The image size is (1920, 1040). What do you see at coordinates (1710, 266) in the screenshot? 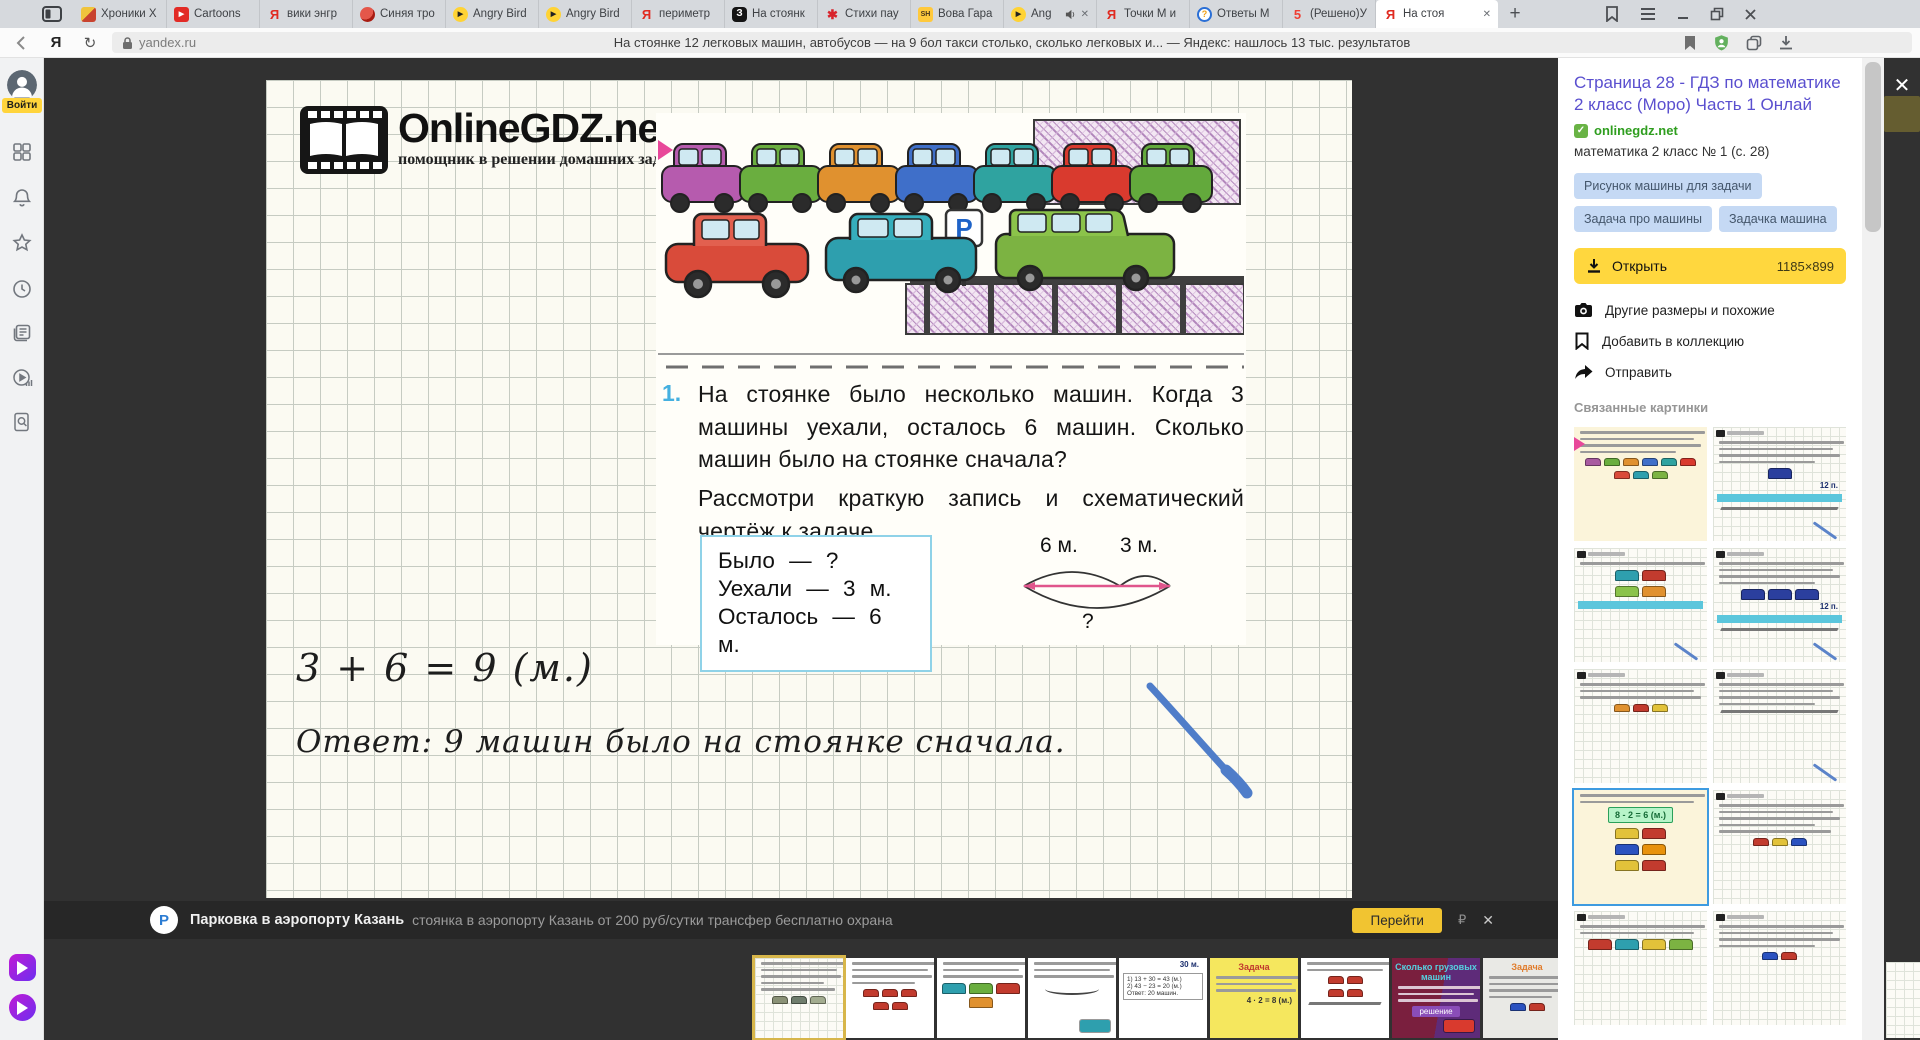
I see `open-image-button: Открыть 1185×899` at bounding box center [1710, 266].